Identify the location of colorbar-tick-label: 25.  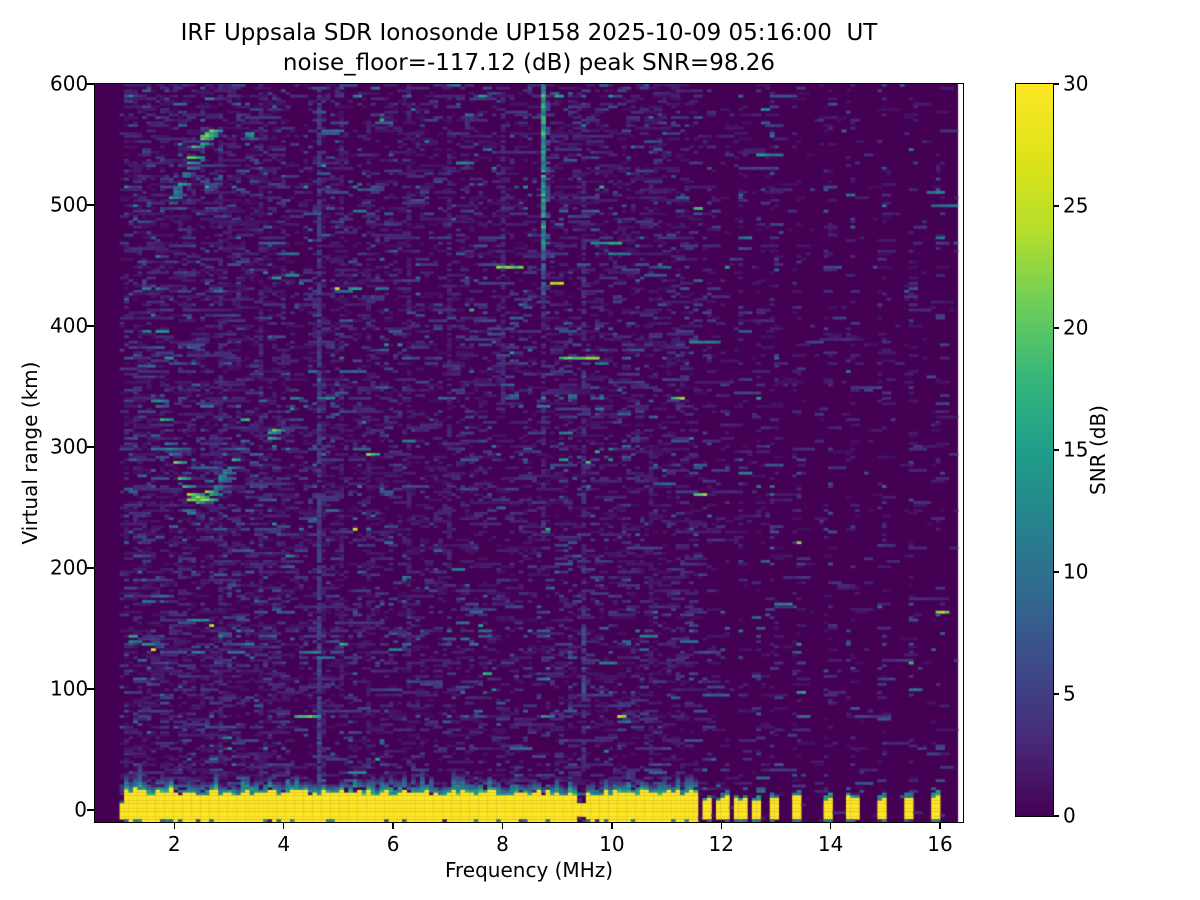
(1076, 205).